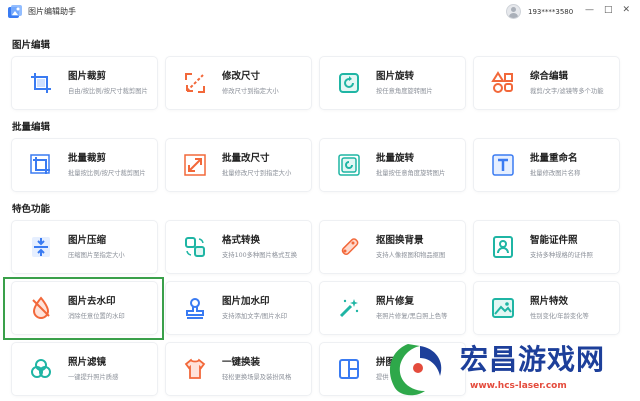 Image resolution: width=640 pixels, height=401 pixels. What do you see at coordinates (400, 240) in the screenshot?
I see `card-title: 抠图换背景` at bounding box center [400, 240].